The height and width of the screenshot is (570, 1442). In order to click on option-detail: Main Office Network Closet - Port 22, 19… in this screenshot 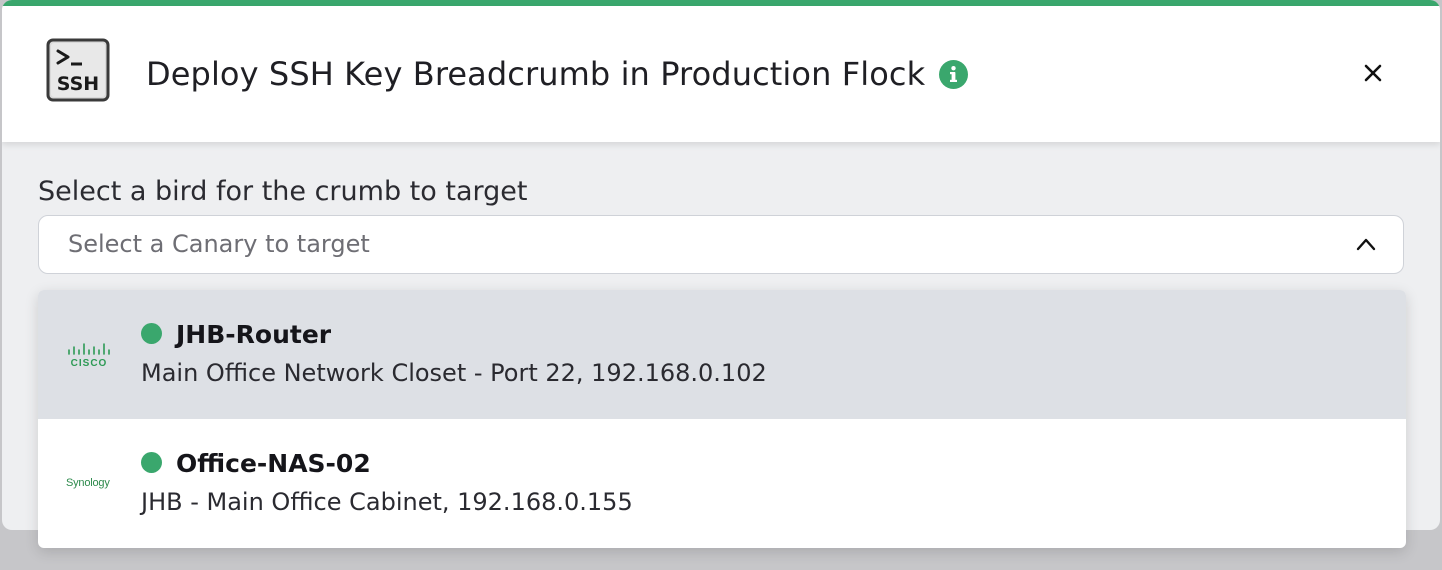, I will do `click(454, 373)`.